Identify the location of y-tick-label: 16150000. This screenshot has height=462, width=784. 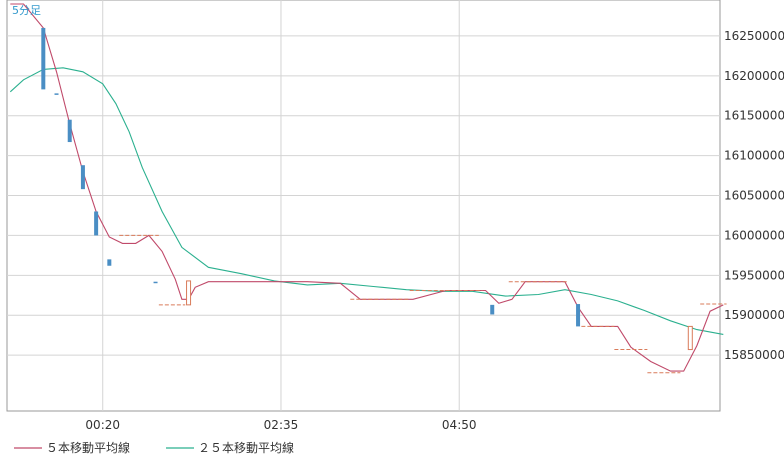
(754, 116).